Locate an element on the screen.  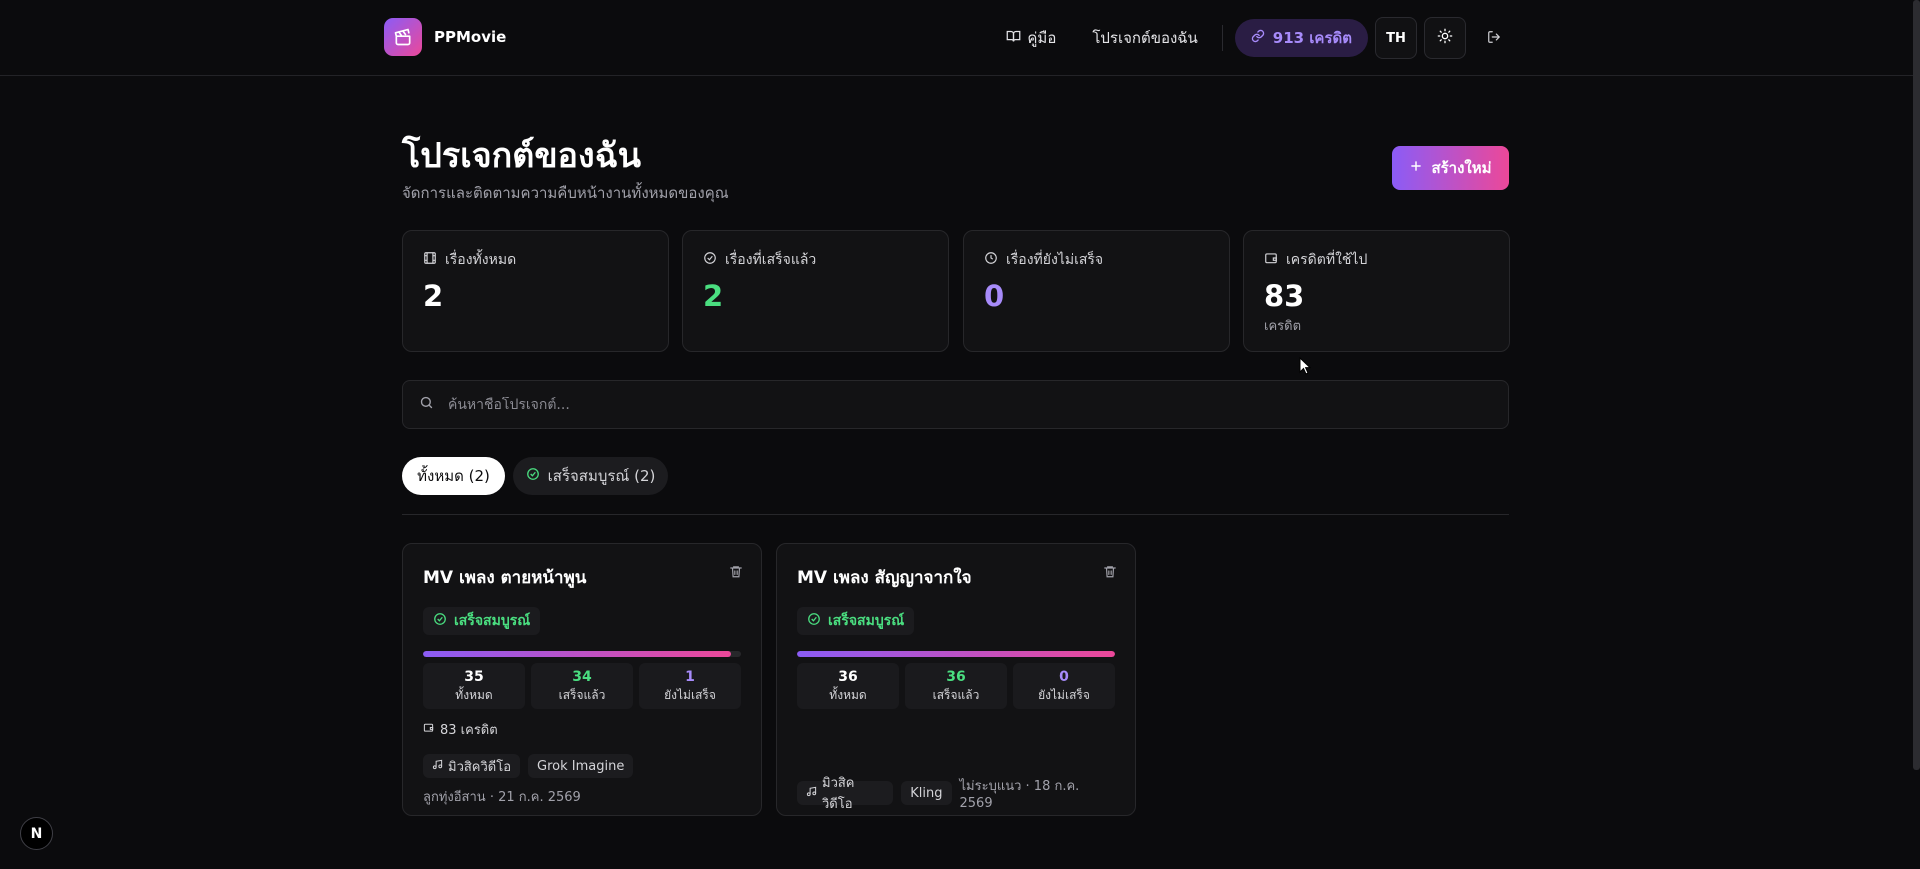
scene-counts: 35 ทั้งหมด 34 เสร็จแล้ว 1 ยังไม่เสร็จ is located at coordinates (582, 686).